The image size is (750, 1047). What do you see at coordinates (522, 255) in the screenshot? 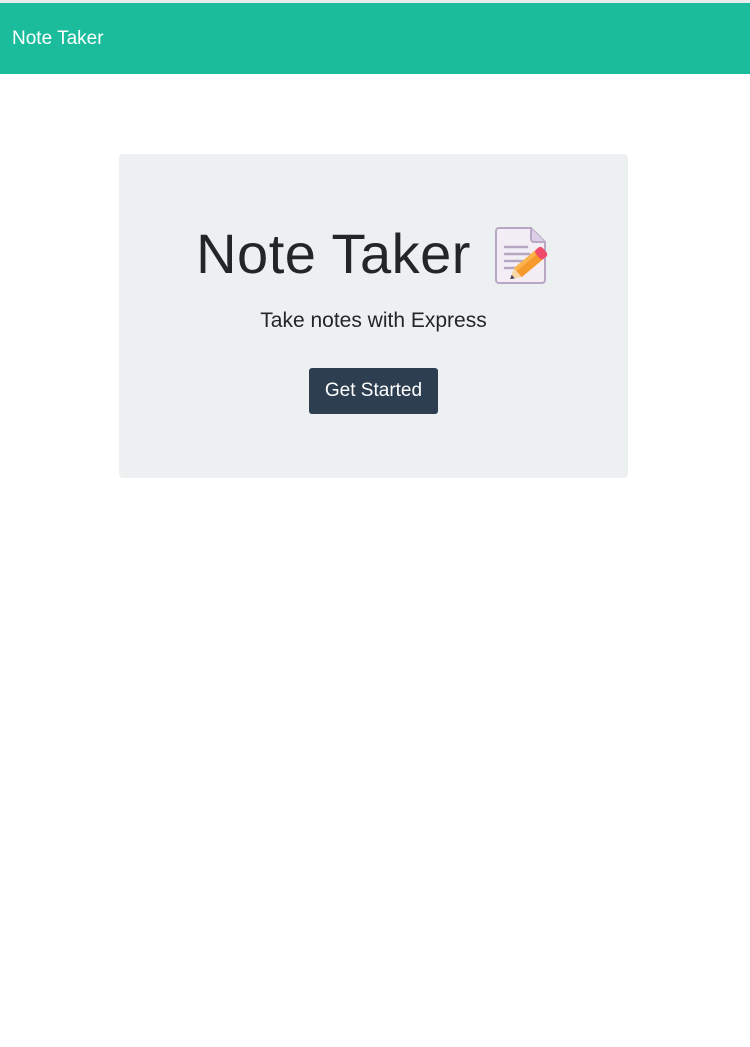
I see `memo-icon` at bounding box center [522, 255].